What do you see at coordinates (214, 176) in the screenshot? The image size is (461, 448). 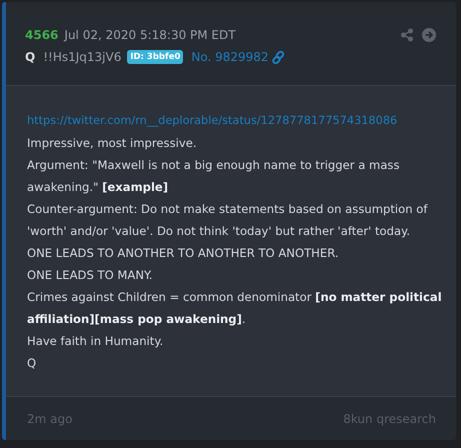 I see `post-text: Argument: "Maxwell is not a big enough name to trigger a mass awakening." [example]` at bounding box center [214, 176].